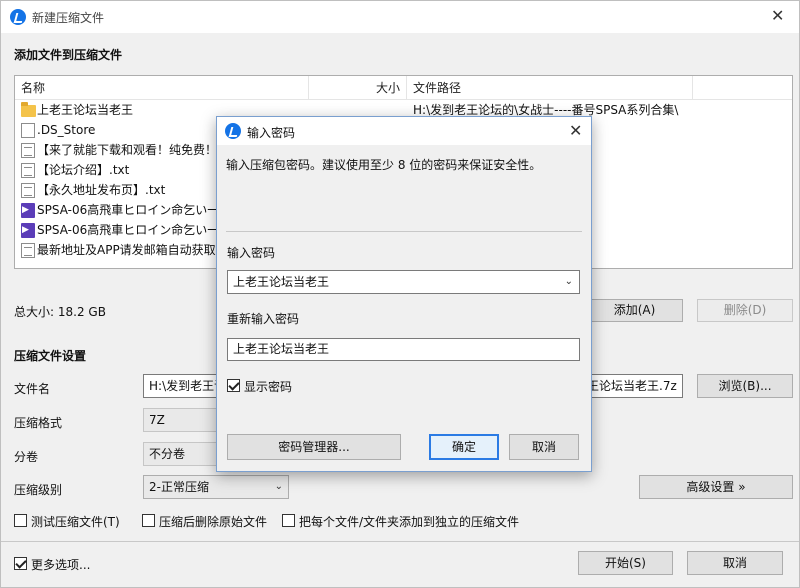 This screenshot has height=588, width=800. What do you see at coordinates (38, 490) in the screenshot?
I see `level-label: 压缩级别` at bounding box center [38, 490].